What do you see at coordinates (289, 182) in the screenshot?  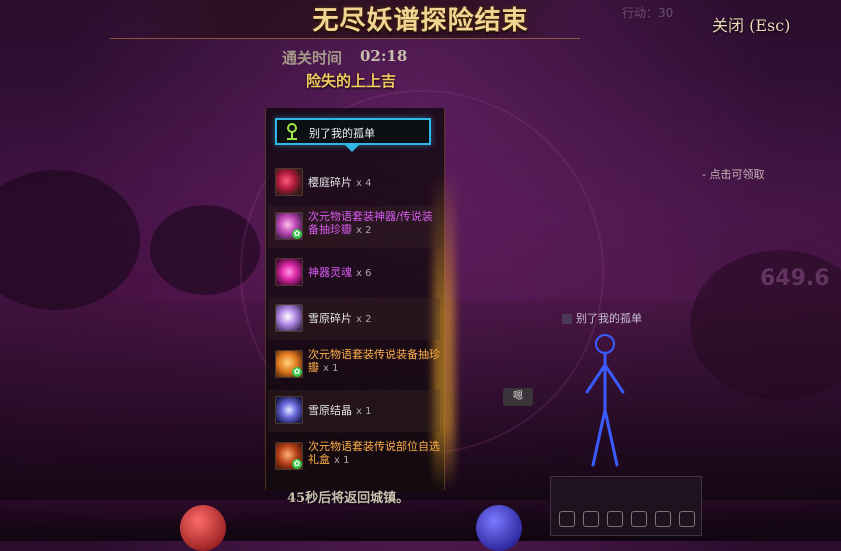 I see `crystal-shard-icon` at bounding box center [289, 182].